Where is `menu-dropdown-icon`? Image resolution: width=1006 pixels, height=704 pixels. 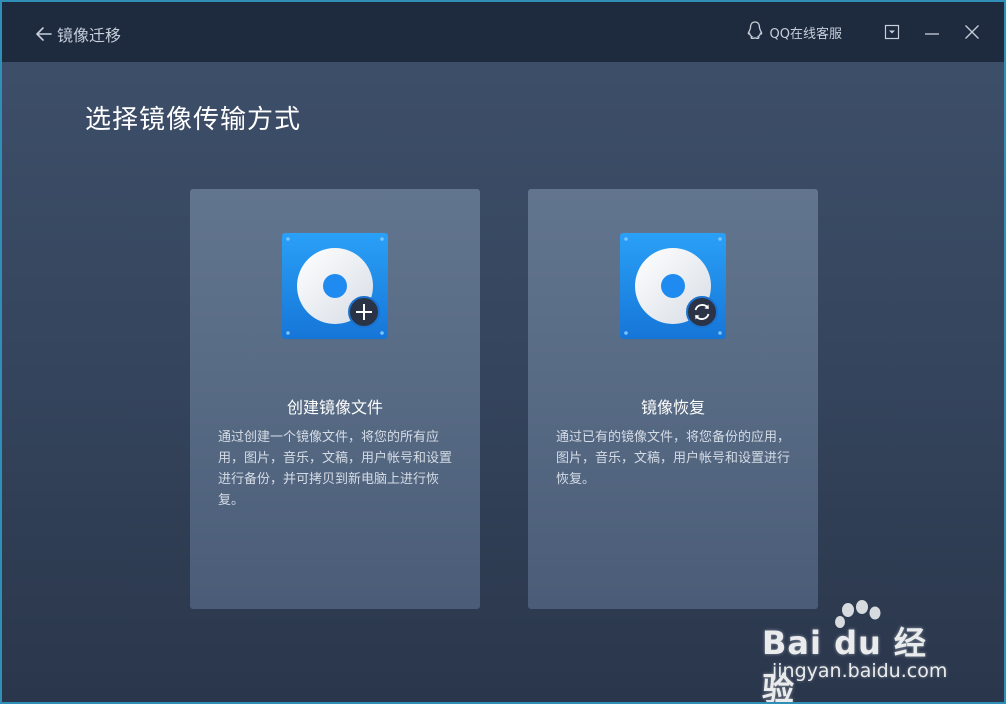 menu-dropdown-icon is located at coordinates (892, 32).